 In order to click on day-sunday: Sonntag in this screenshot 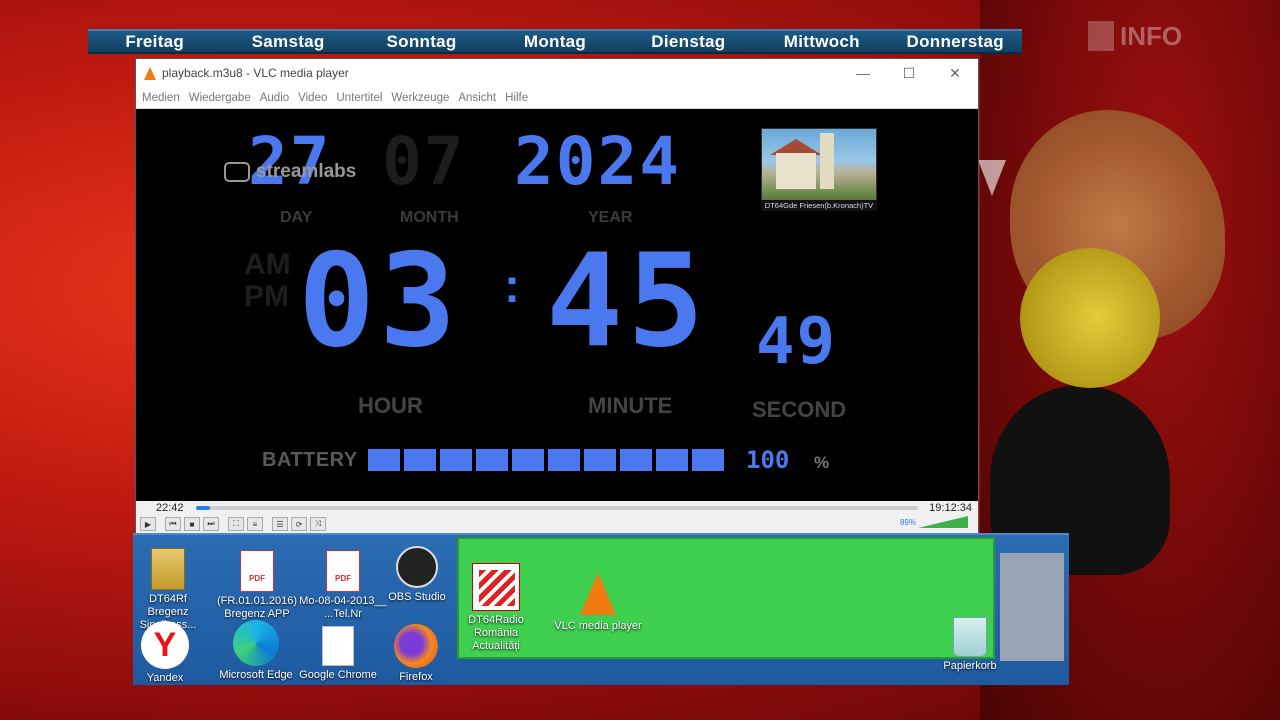, I will do `click(421, 41)`.